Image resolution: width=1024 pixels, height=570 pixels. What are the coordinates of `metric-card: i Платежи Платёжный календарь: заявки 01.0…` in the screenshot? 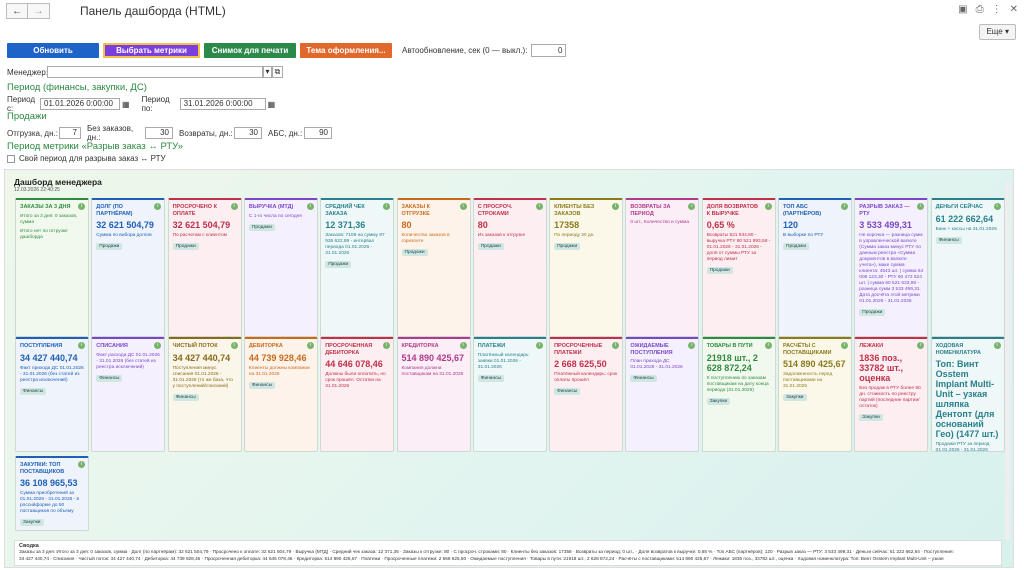 It's located at (509, 394).